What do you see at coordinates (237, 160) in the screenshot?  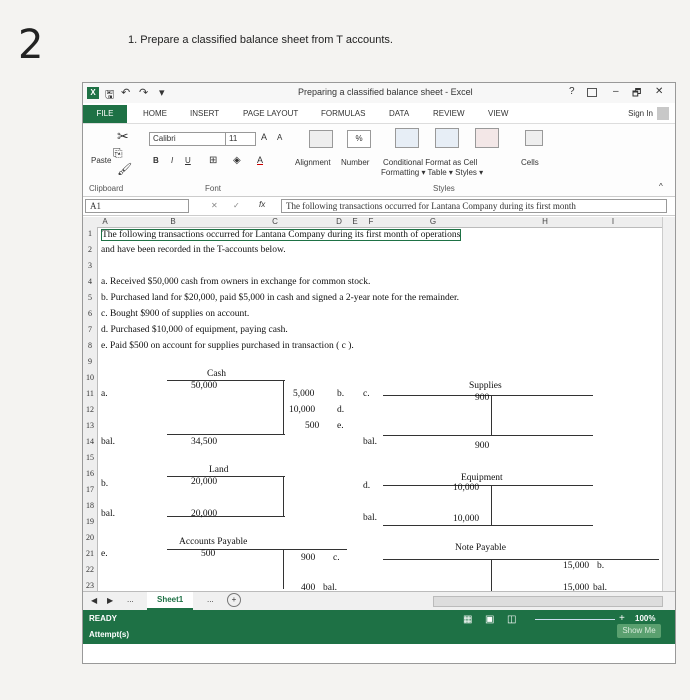 I see `fill-color-icon: ◈` at bounding box center [237, 160].